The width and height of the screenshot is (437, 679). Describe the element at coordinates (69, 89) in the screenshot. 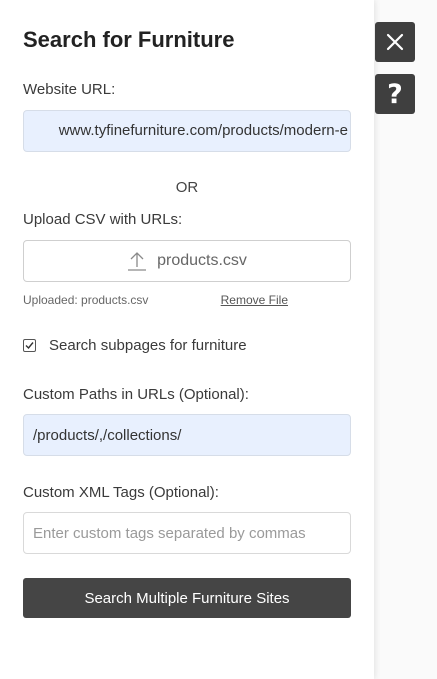

I see `website-url-label: Website URL:` at that location.